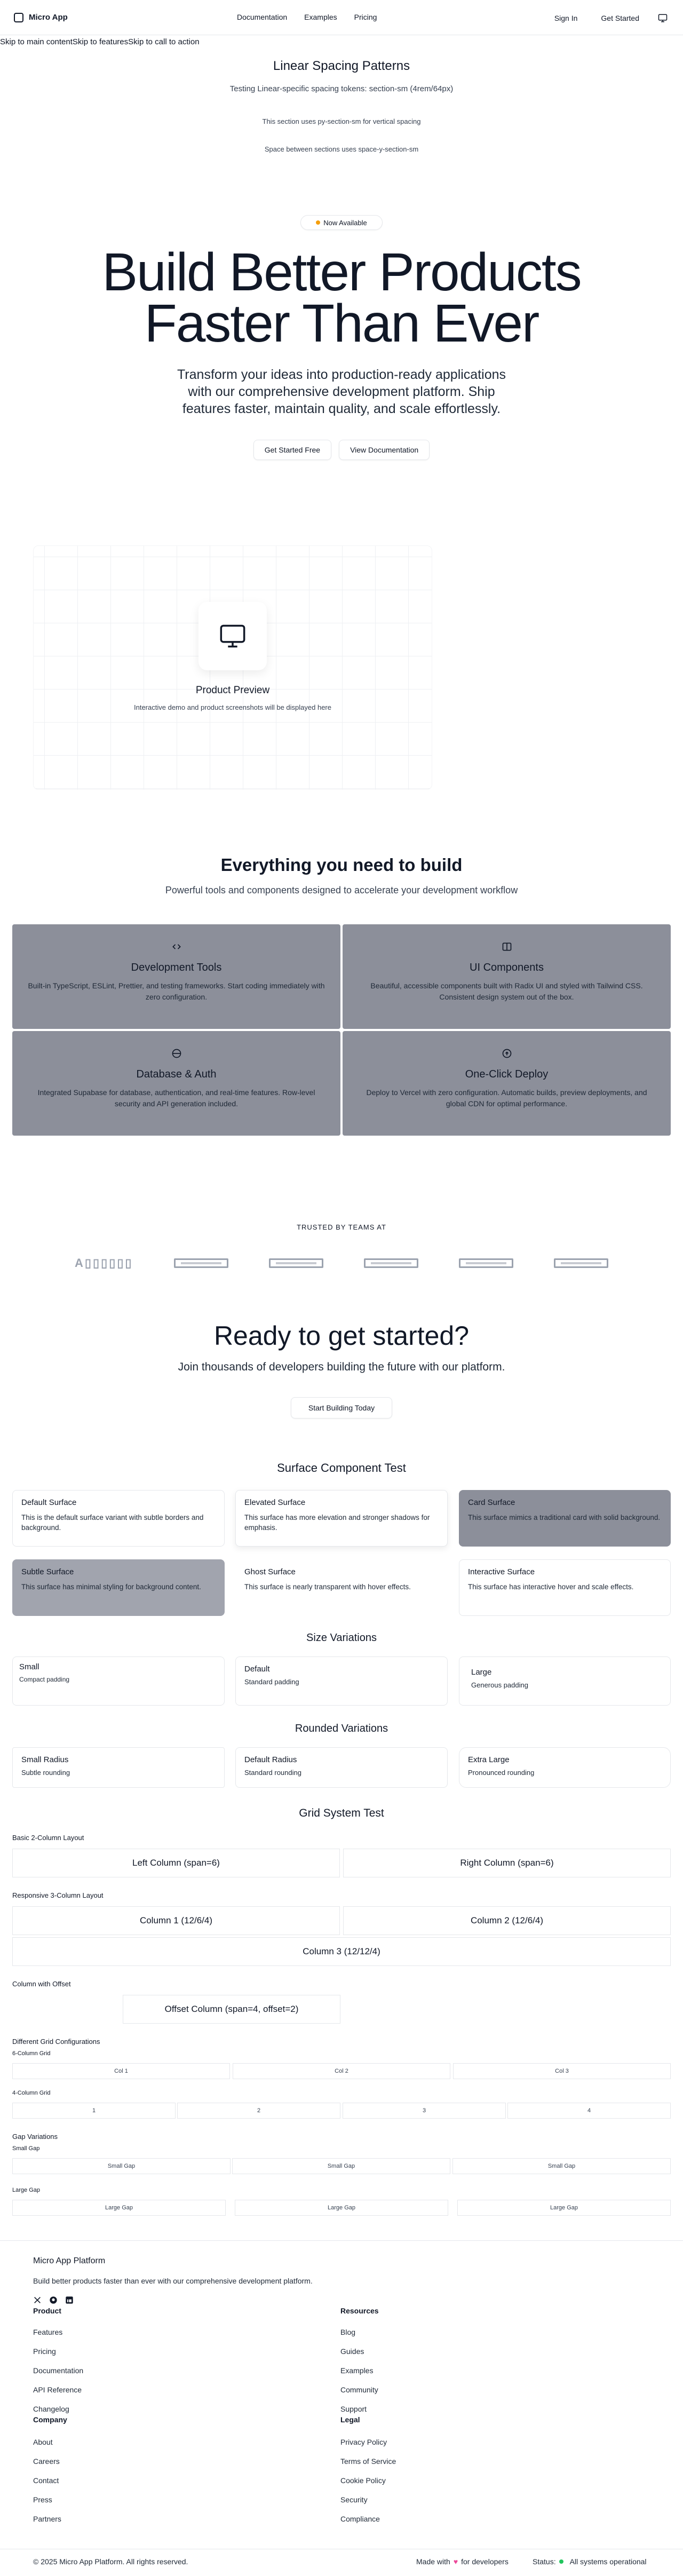 This screenshot has width=683, height=2576. Describe the element at coordinates (69, 2260) in the screenshot. I see `footer-brand: Micro App Platform` at that location.